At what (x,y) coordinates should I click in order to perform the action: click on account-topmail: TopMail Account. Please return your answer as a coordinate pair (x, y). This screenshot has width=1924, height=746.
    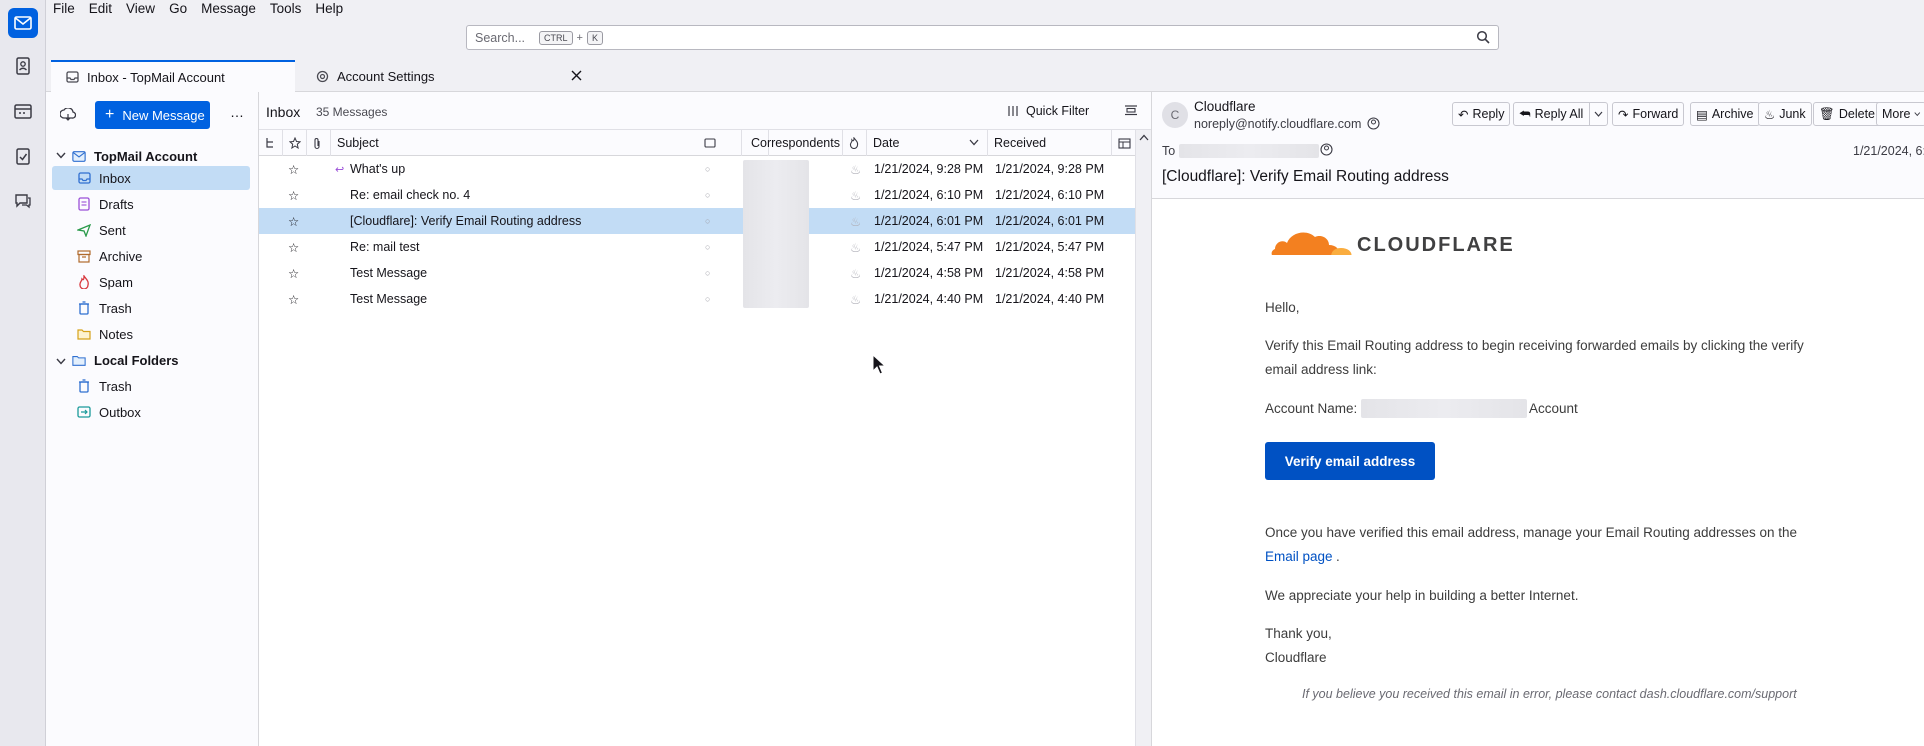
    Looking at the image, I should click on (151, 156).